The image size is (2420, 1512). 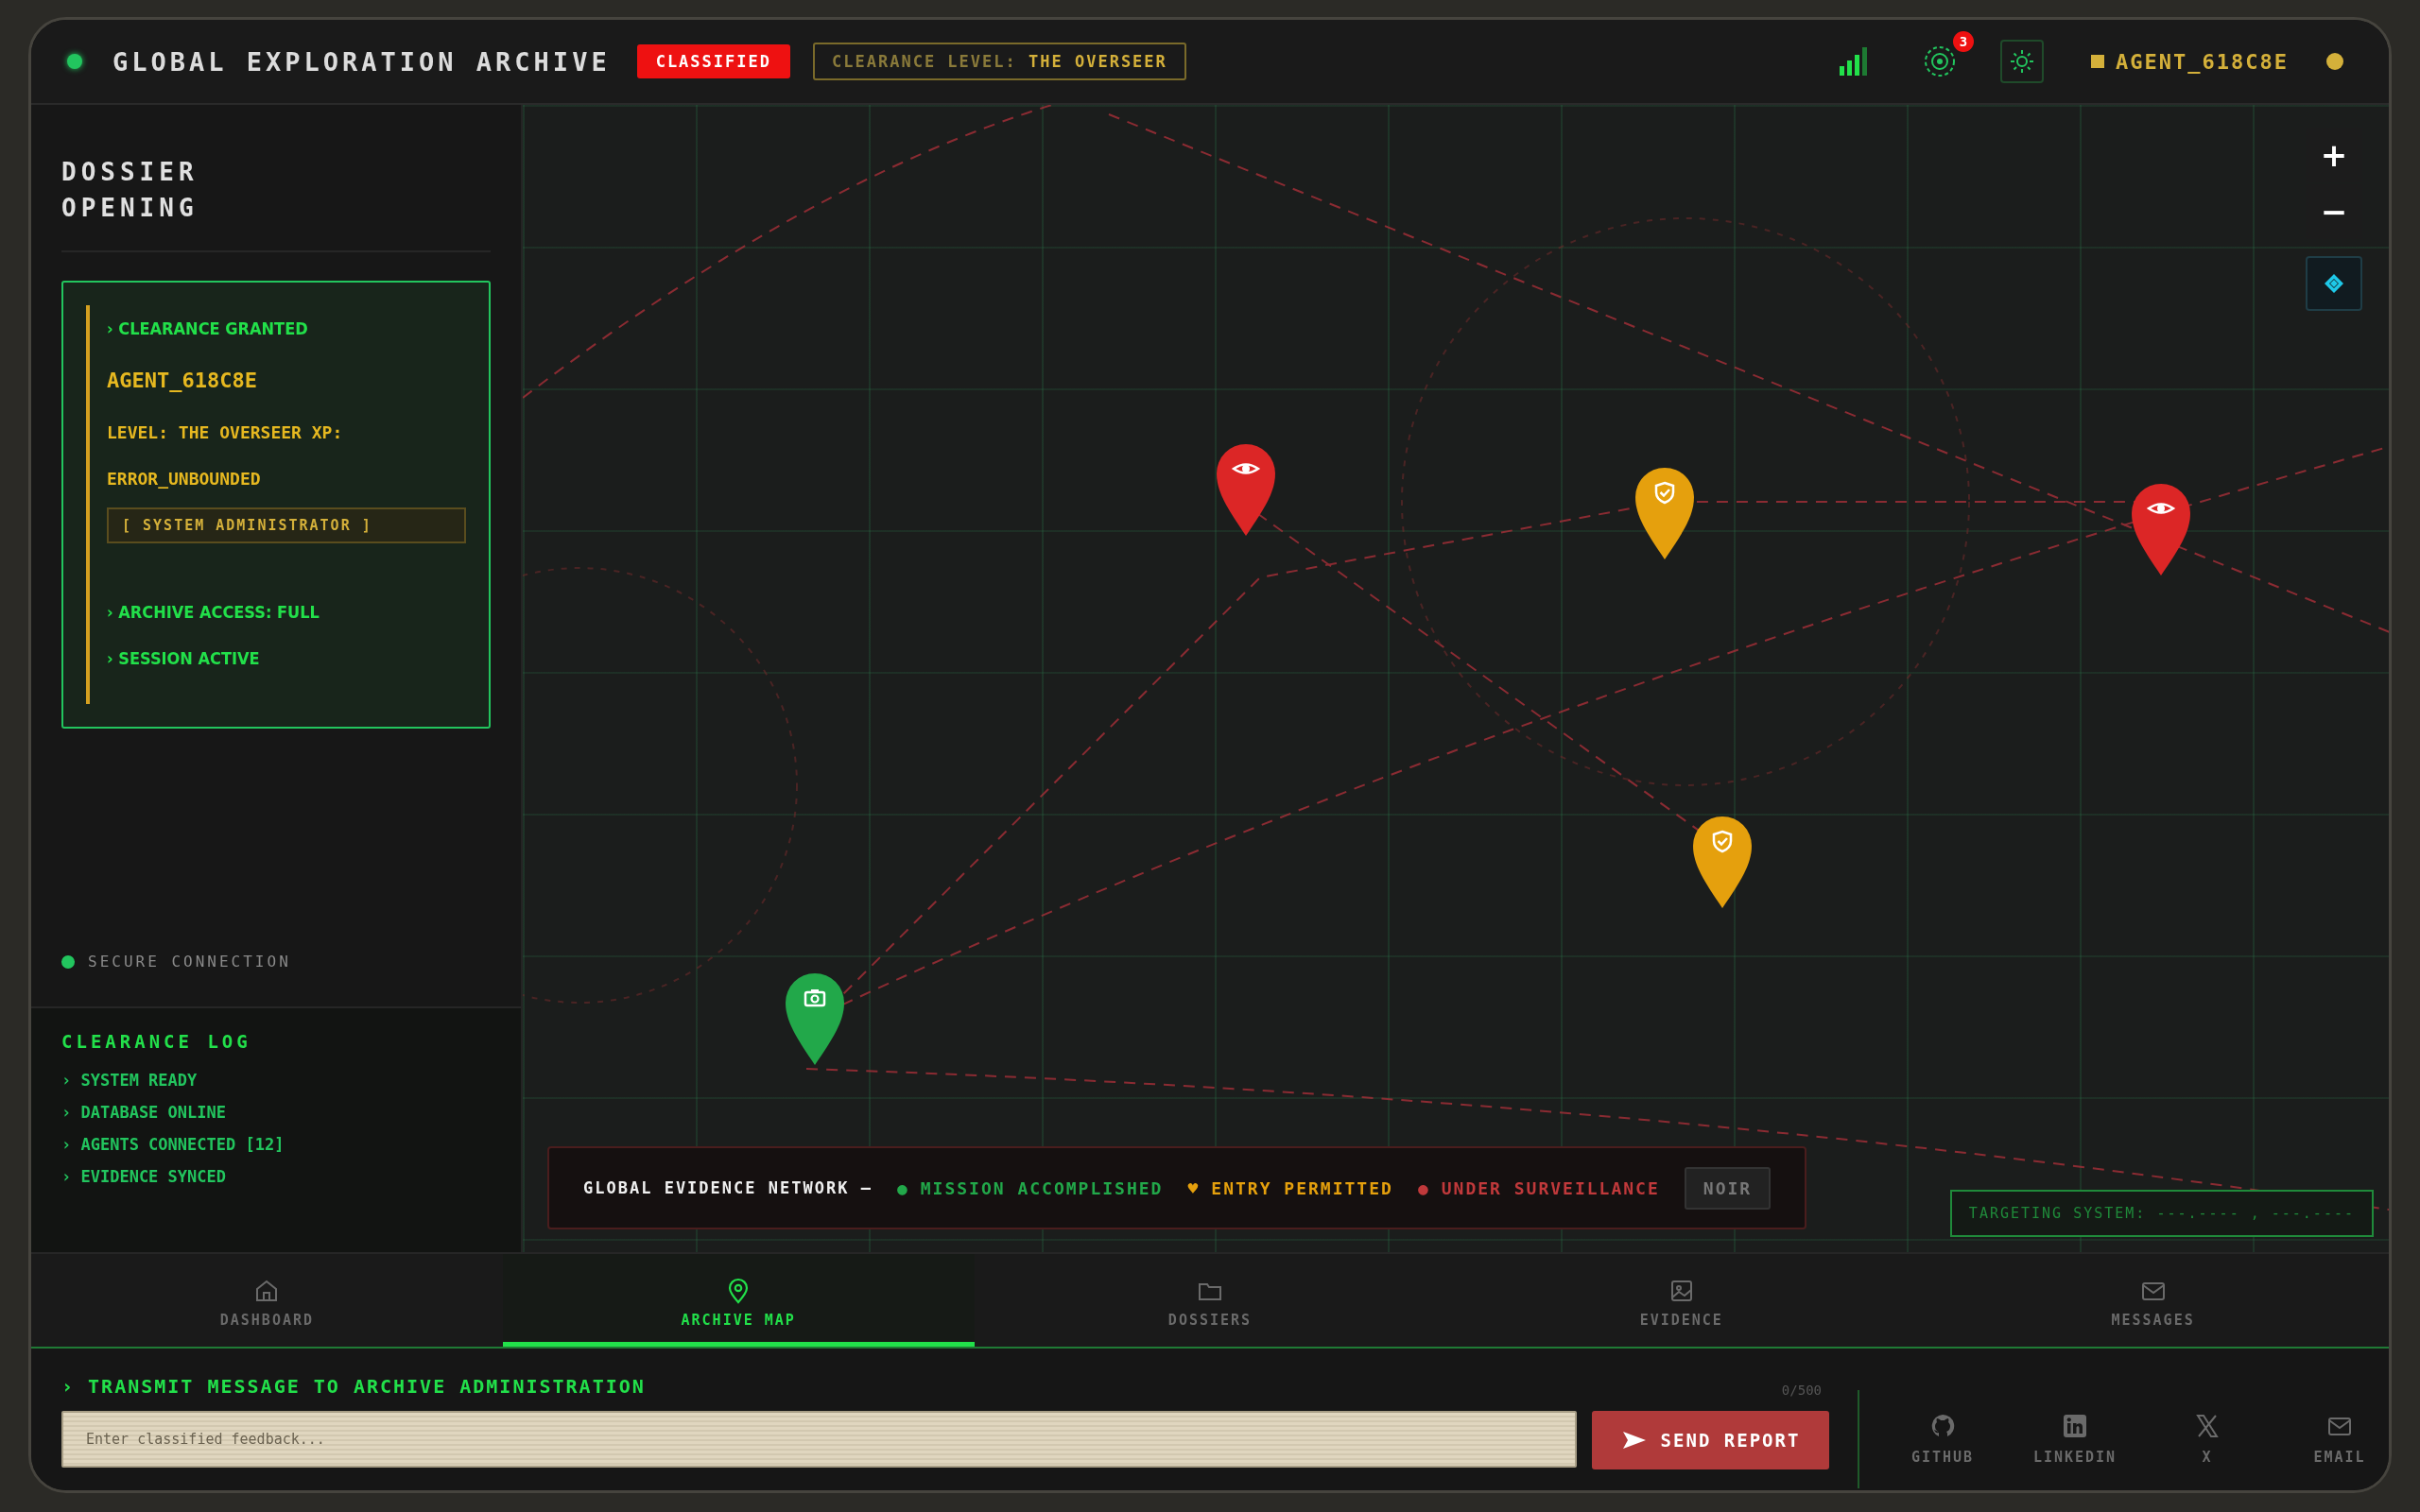 What do you see at coordinates (2098, 61) in the screenshot?
I see `square-icon` at bounding box center [2098, 61].